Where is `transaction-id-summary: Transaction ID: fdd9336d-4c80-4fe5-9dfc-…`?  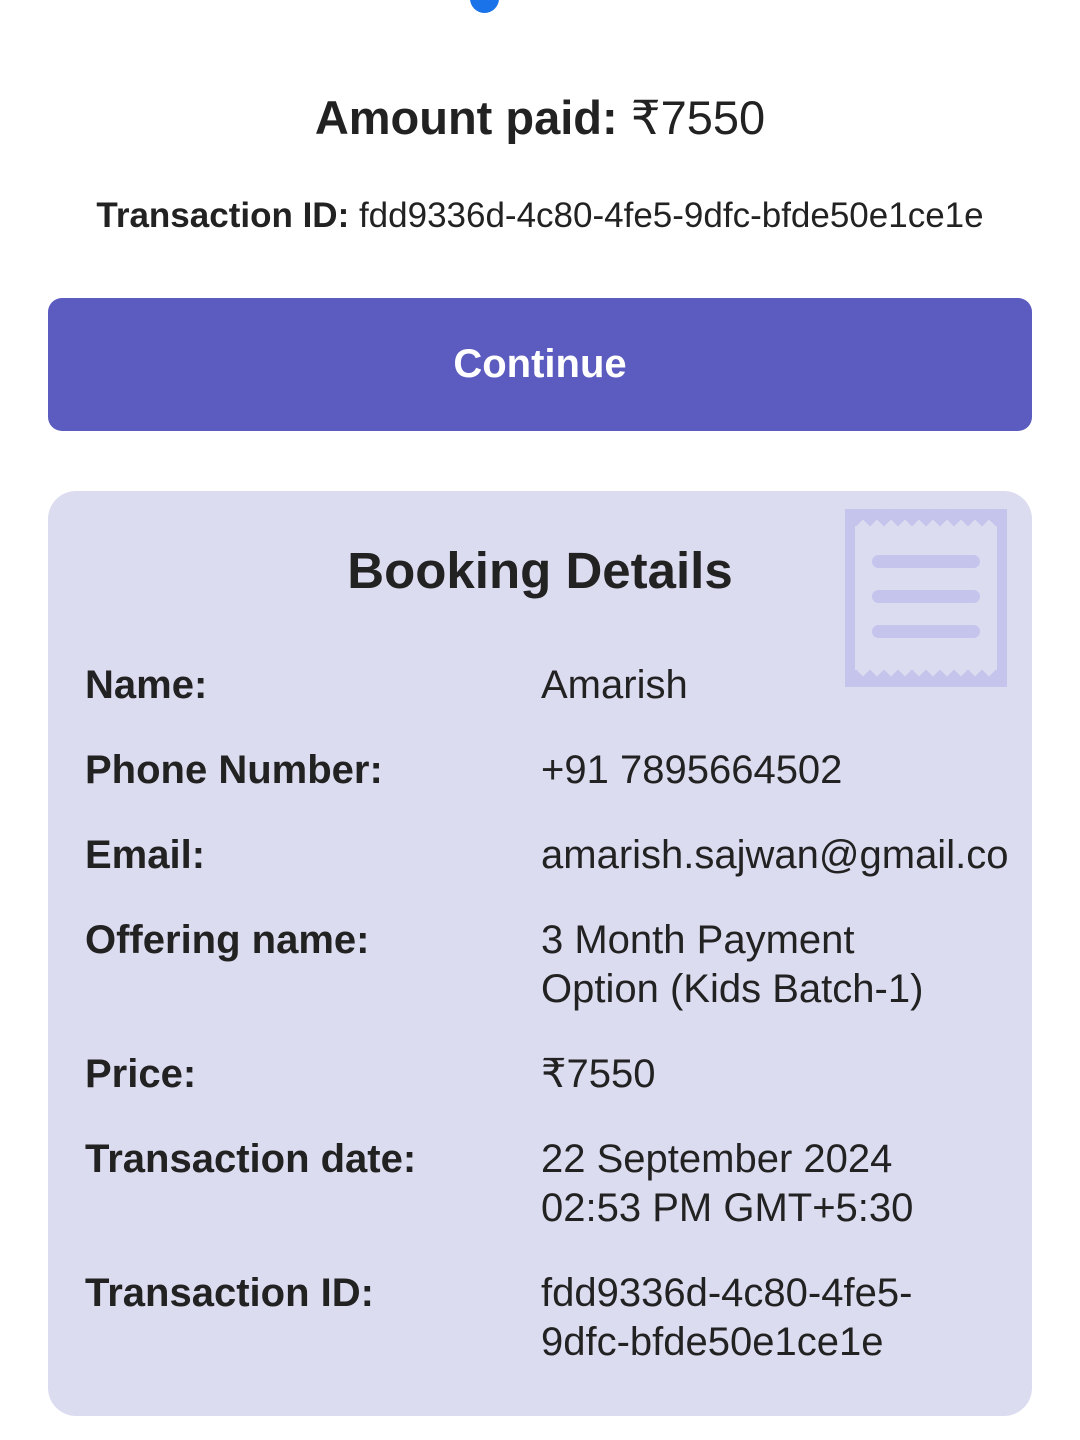
transaction-id-summary: Transaction ID: fdd9336d-4c80-4fe5-9dfc-… is located at coordinates (540, 216).